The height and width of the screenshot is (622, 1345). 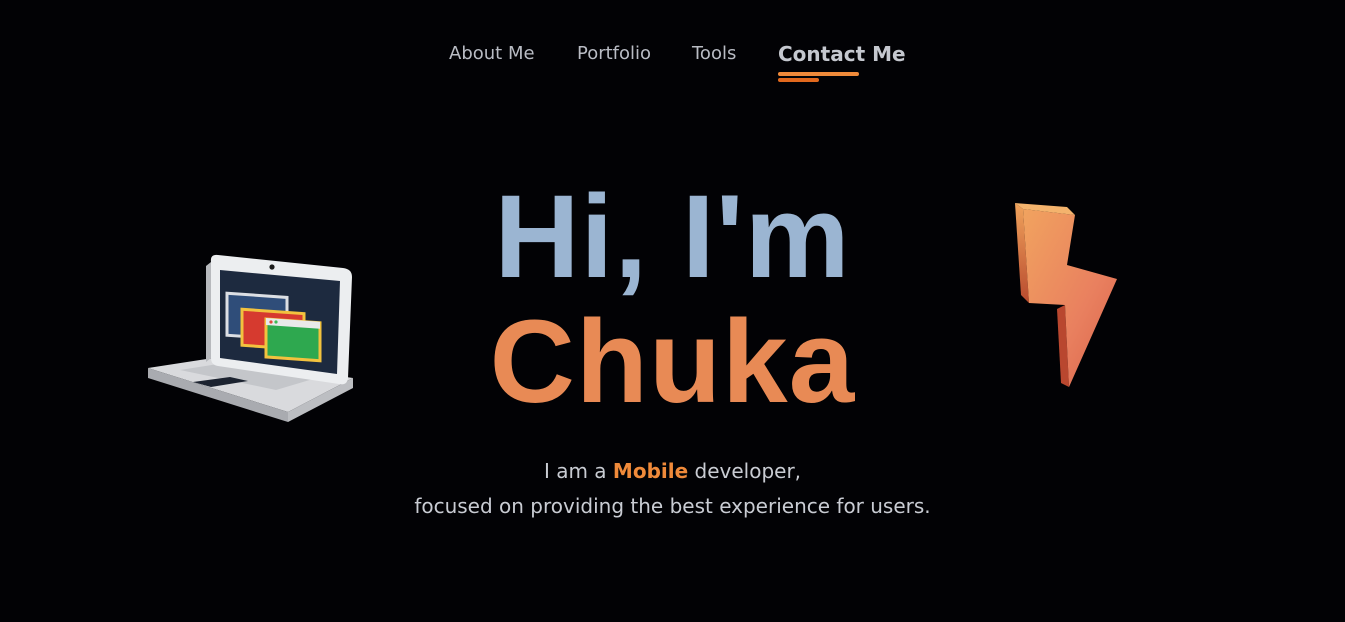 What do you see at coordinates (714, 53) in the screenshot?
I see `nav-link-tools: Tools` at bounding box center [714, 53].